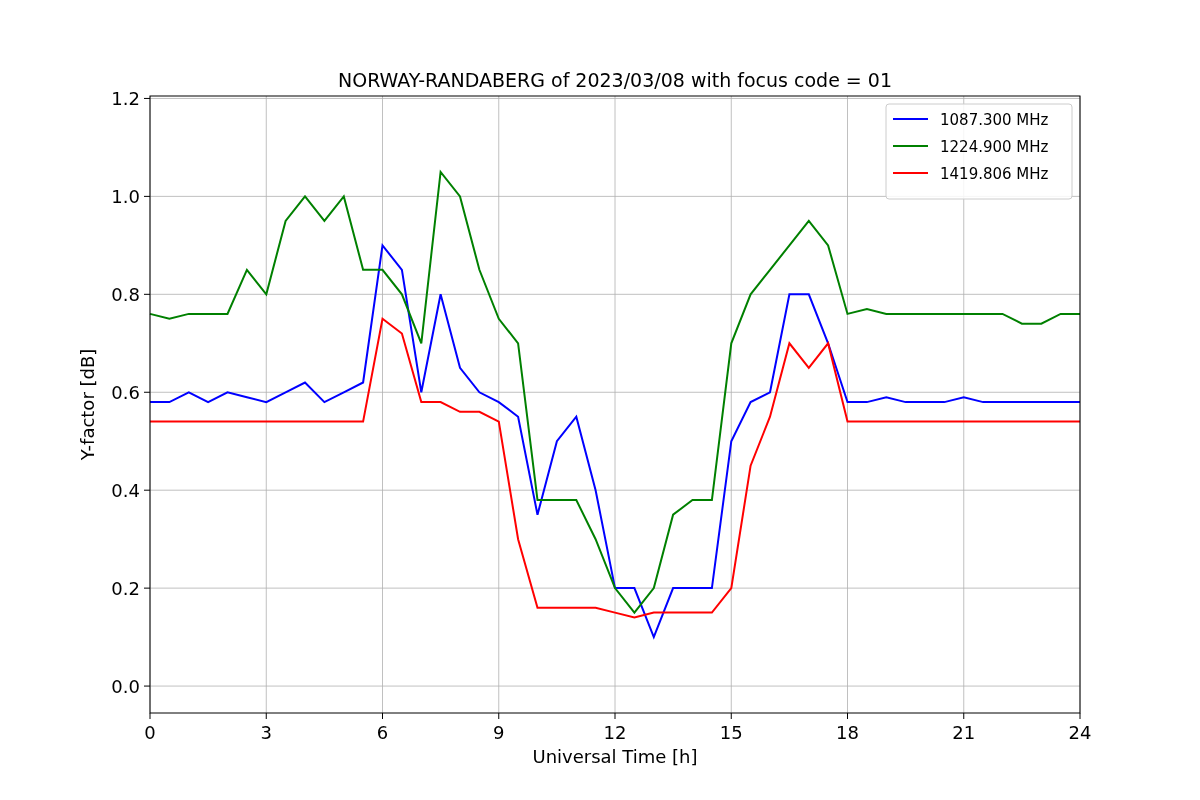 Image resolution: width=1200 pixels, height=800 pixels. Describe the element at coordinates (125, 99) in the screenshot. I see `y-tick-label: 1.2` at that location.